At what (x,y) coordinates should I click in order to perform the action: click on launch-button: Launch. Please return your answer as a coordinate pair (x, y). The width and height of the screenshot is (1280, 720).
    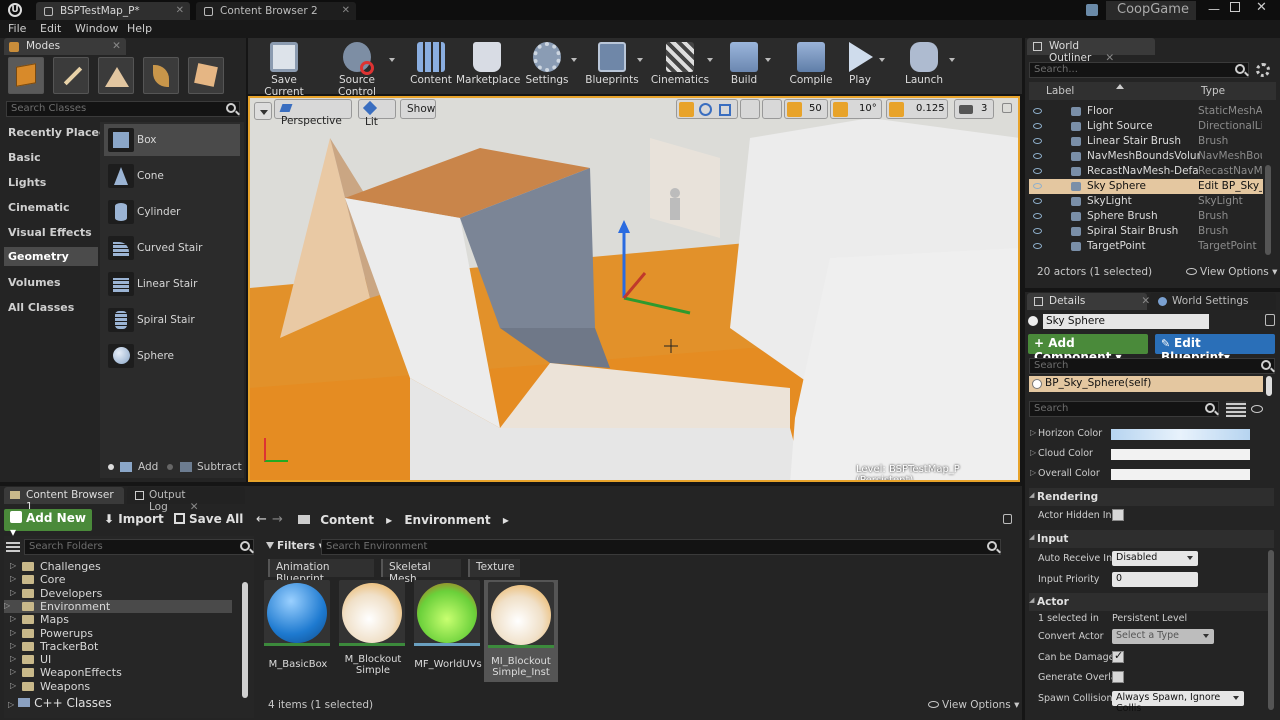
    Looking at the image, I should click on (925, 65).